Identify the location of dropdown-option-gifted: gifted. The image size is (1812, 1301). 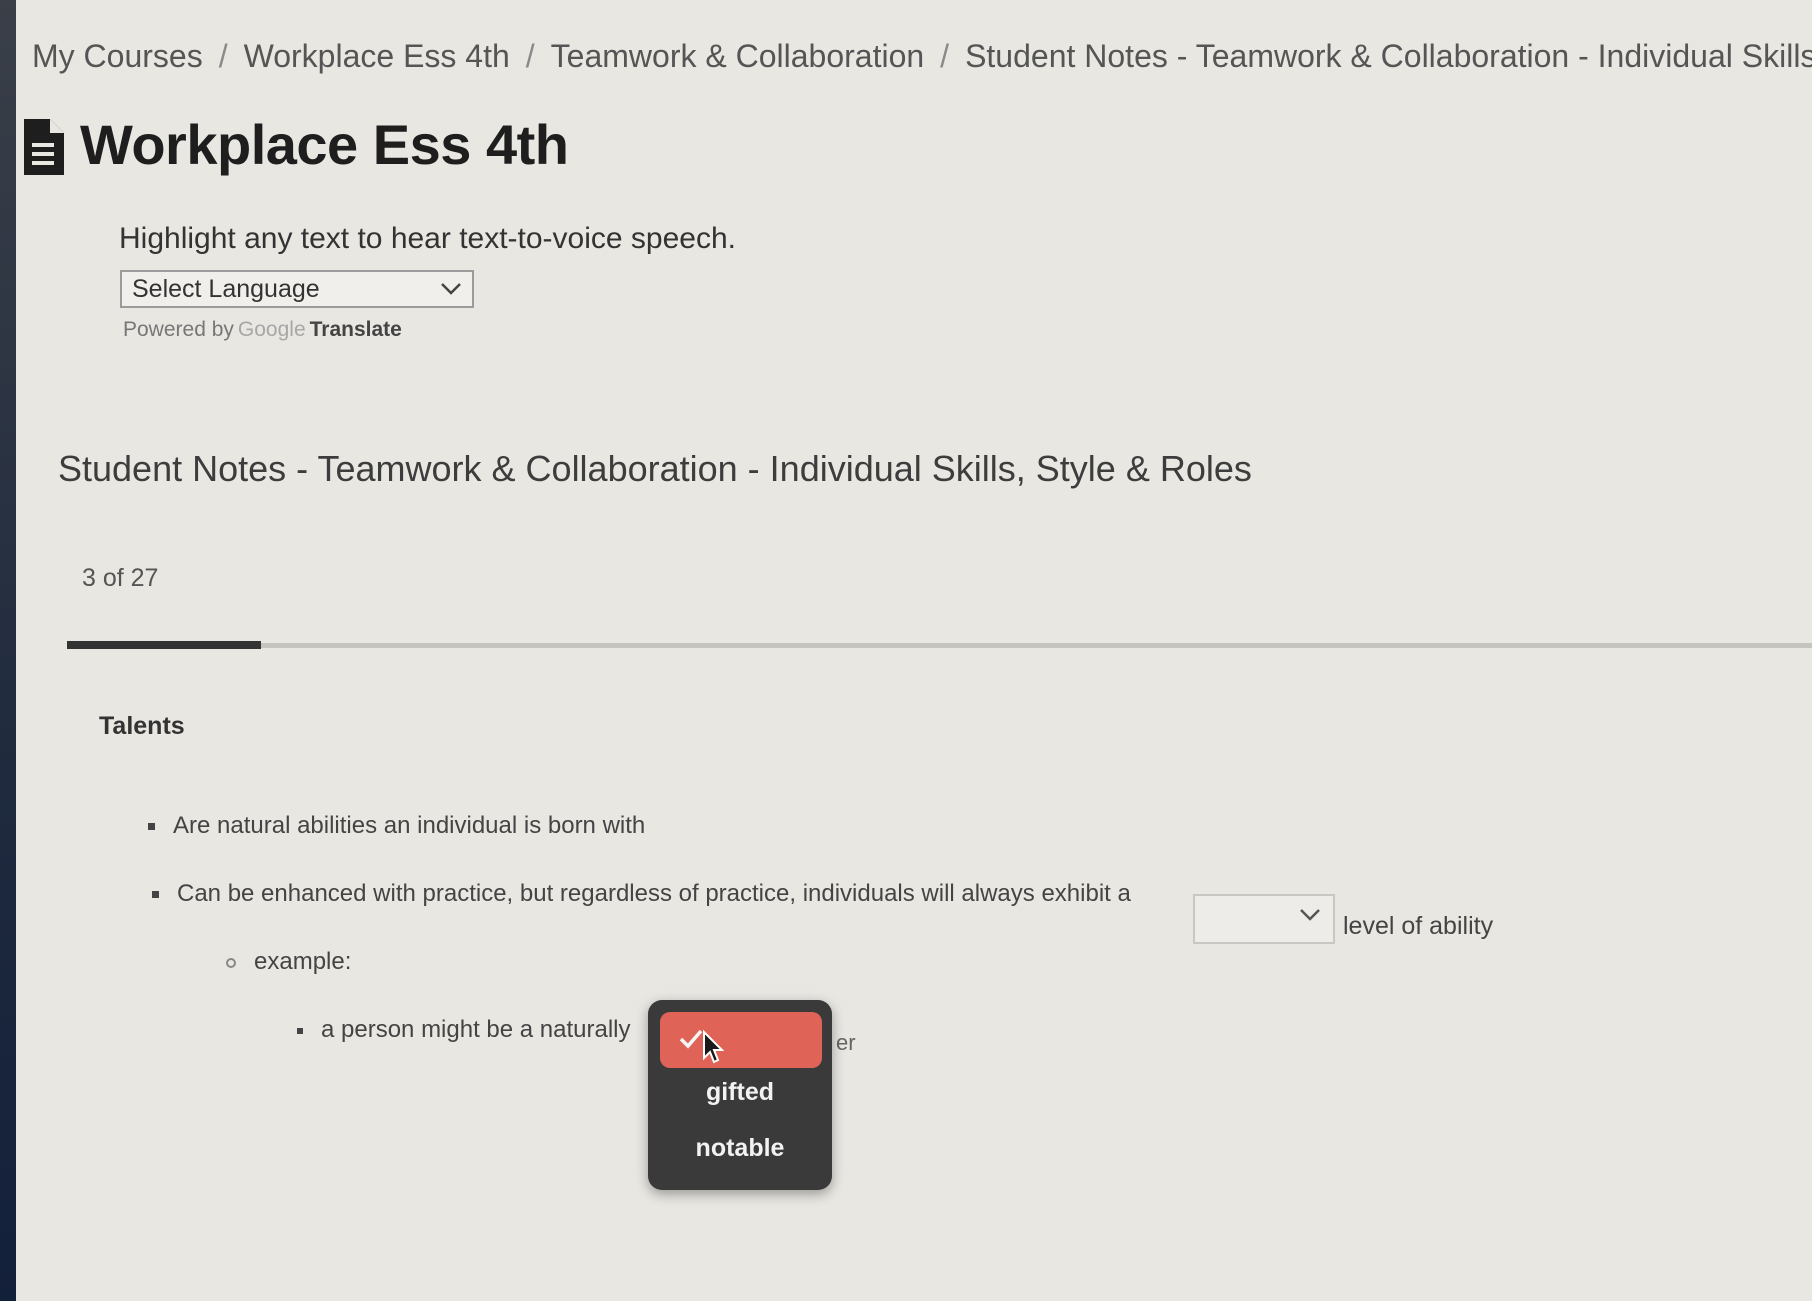
(740, 1092).